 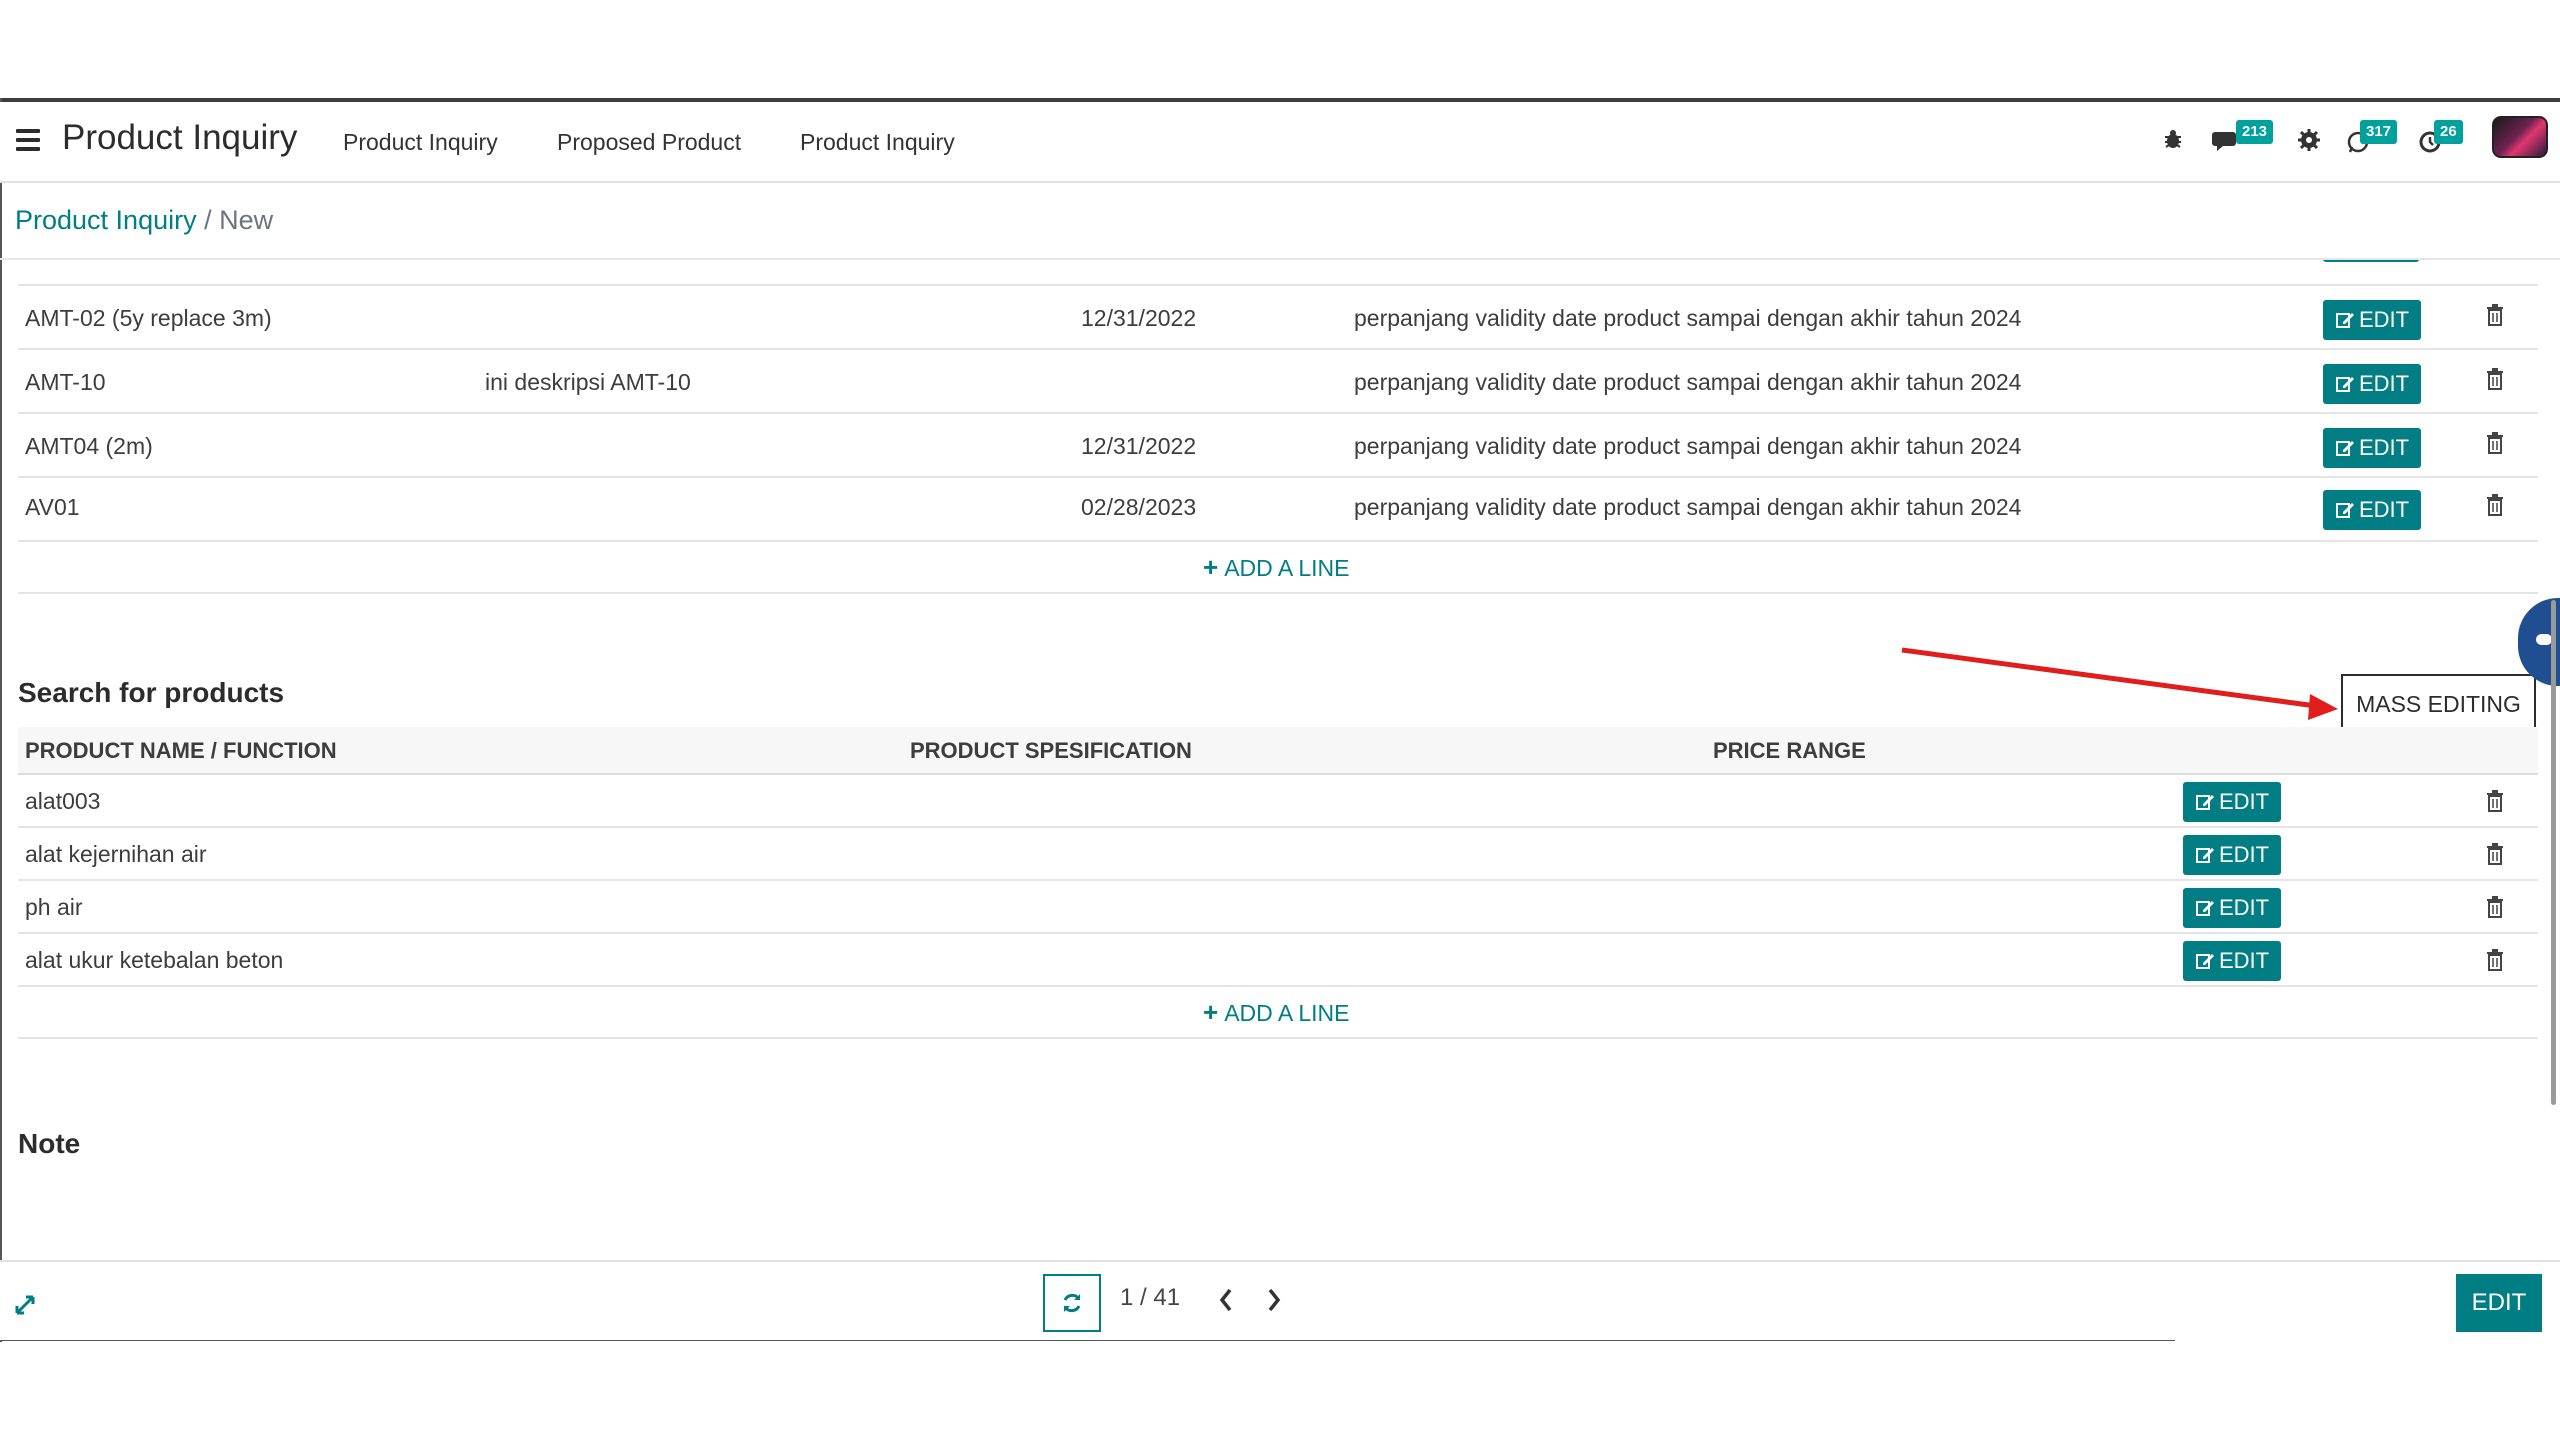 What do you see at coordinates (1278, 801) in the screenshot?
I see `table-row: alat003 EDIT` at bounding box center [1278, 801].